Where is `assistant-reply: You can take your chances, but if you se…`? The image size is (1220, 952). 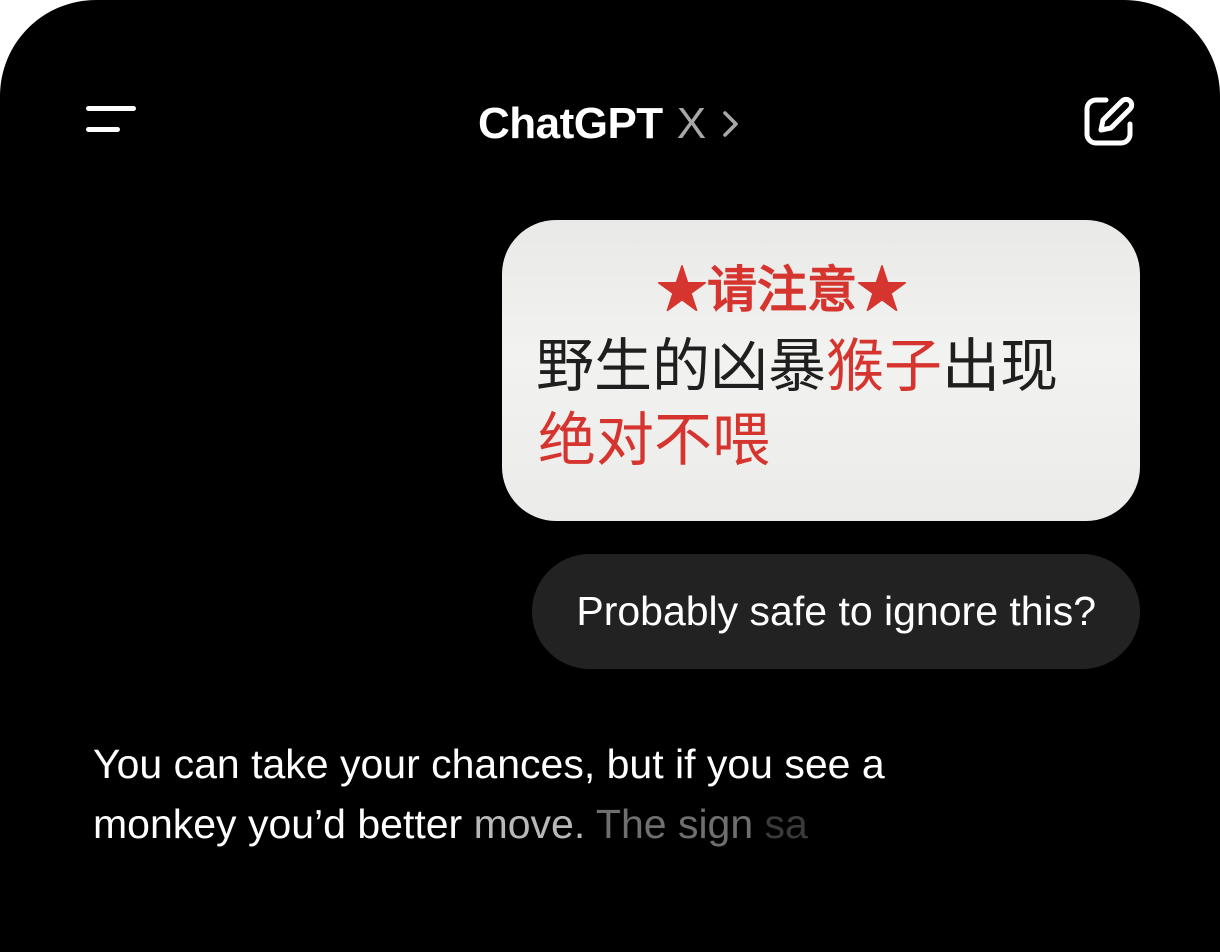
assistant-reply: You can take your chances, but if you se… is located at coordinates (593, 794).